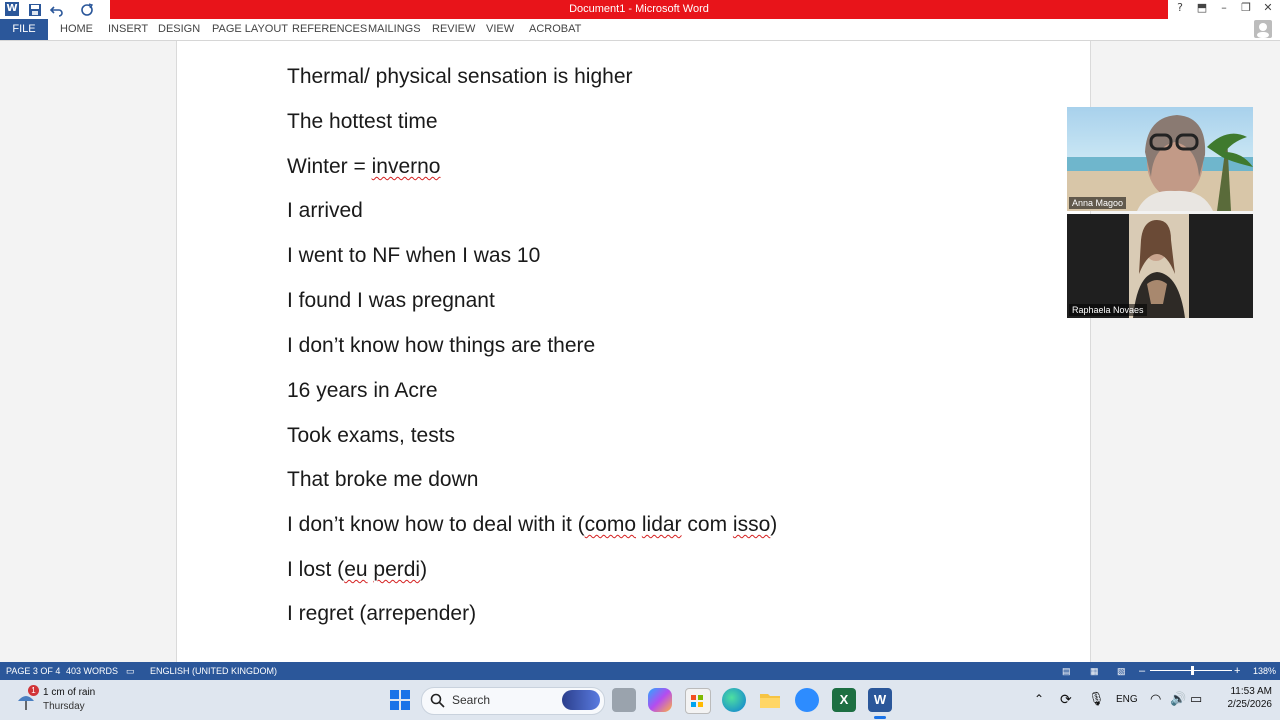  What do you see at coordinates (24, 29) in the screenshot?
I see `tab-file: FILE` at bounding box center [24, 29].